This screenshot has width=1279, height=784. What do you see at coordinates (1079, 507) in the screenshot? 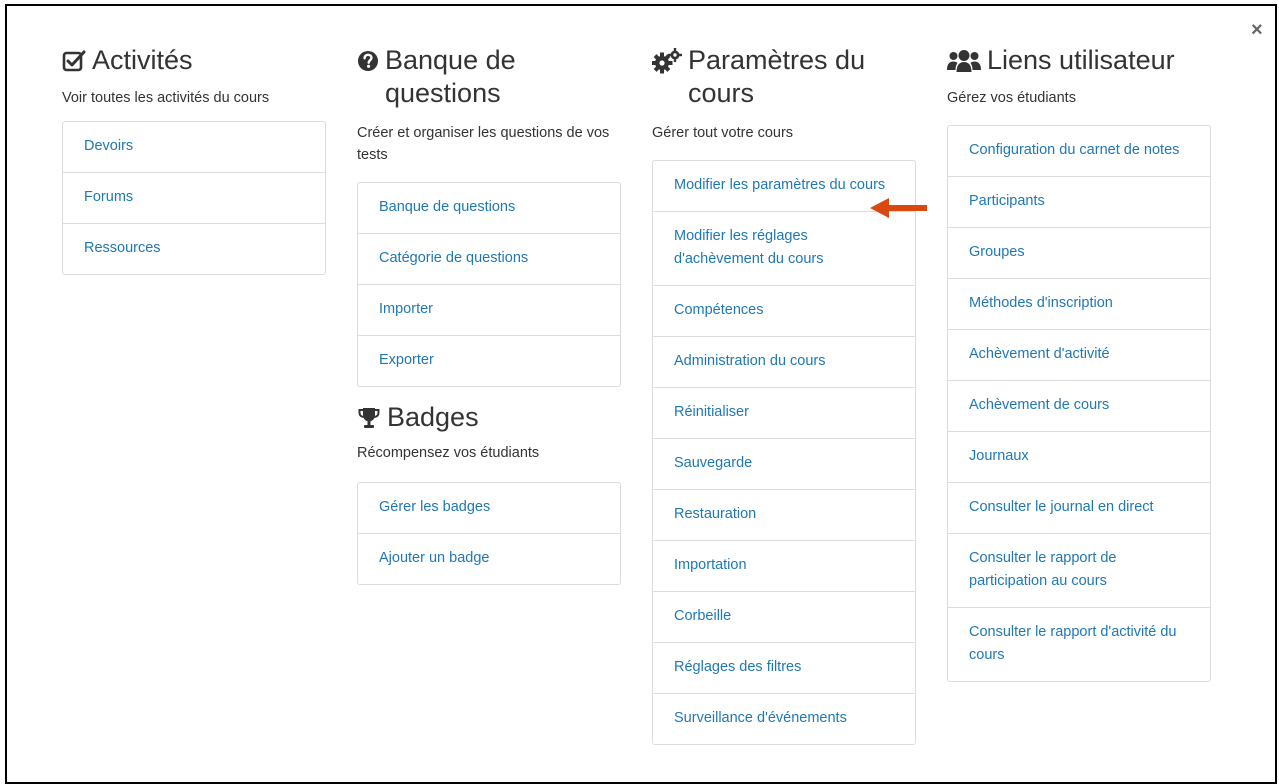
I see `link-journal-en-direct: Consulter le journal en direct` at bounding box center [1079, 507].